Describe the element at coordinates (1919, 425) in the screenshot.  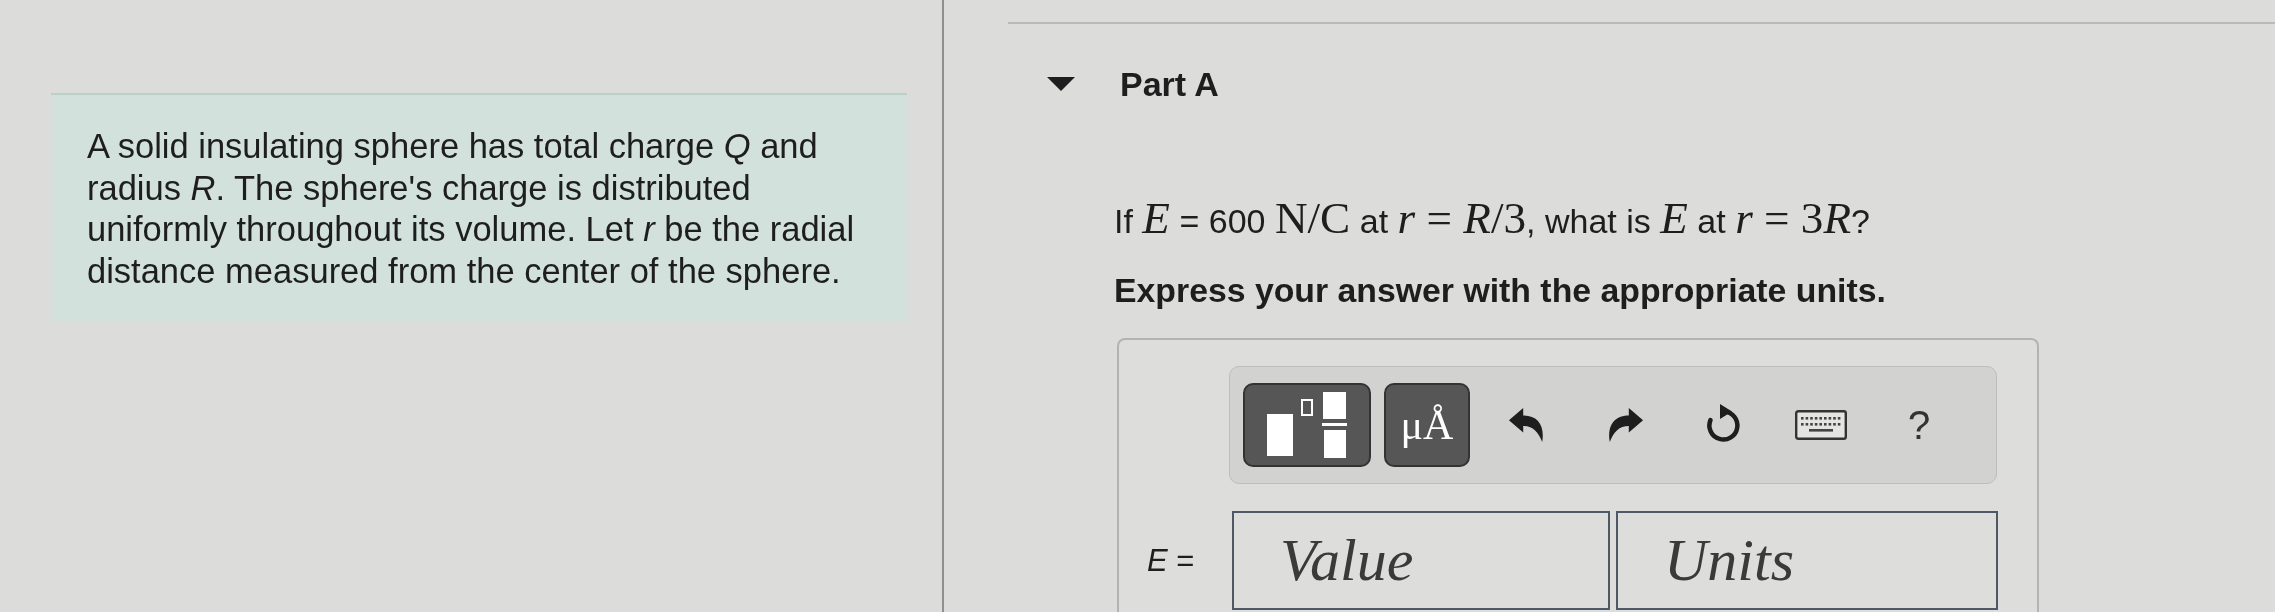
I see `help-button: ?` at that location.